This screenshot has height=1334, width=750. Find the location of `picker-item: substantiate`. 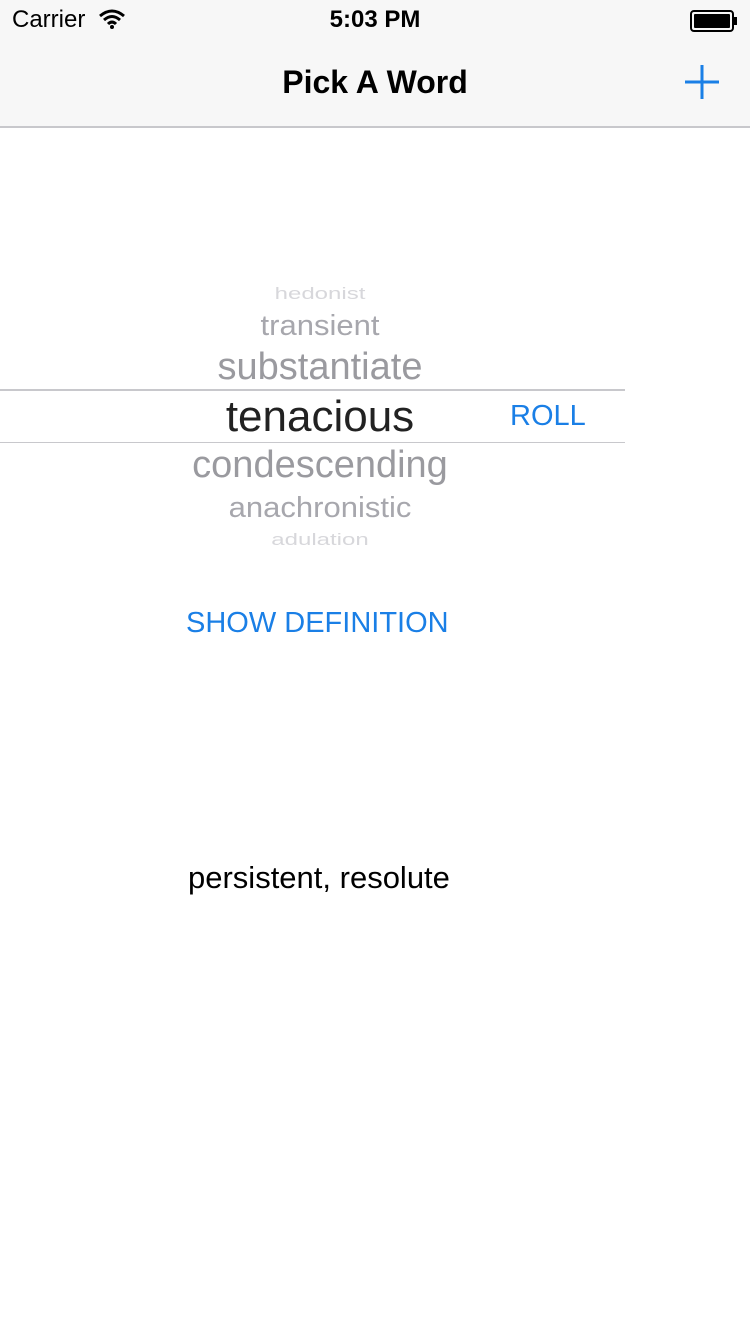

picker-item: substantiate is located at coordinates (320, 367).